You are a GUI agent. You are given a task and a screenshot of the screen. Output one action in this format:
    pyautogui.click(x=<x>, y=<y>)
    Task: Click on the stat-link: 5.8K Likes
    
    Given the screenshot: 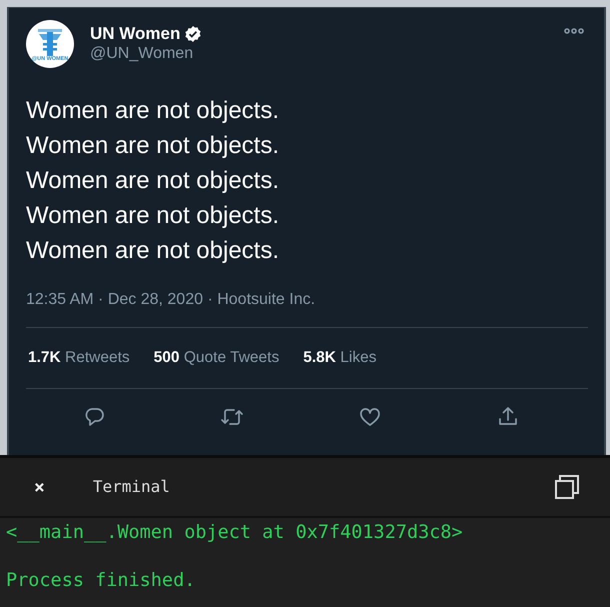 What is the action you would take?
    pyautogui.click(x=339, y=358)
    